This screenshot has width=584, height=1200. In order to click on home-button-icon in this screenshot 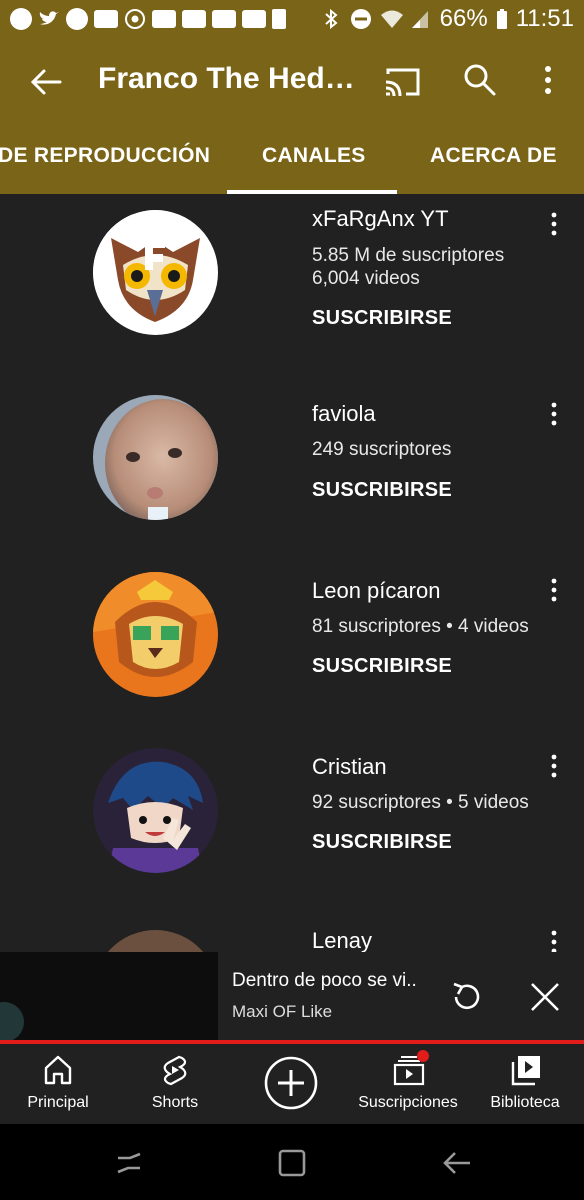, I will do `click(292, 1163)`.